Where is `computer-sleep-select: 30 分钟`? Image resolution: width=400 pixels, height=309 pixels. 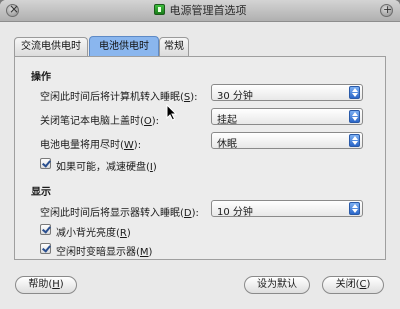 computer-sleep-select: 30 分钟 is located at coordinates (287, 93).